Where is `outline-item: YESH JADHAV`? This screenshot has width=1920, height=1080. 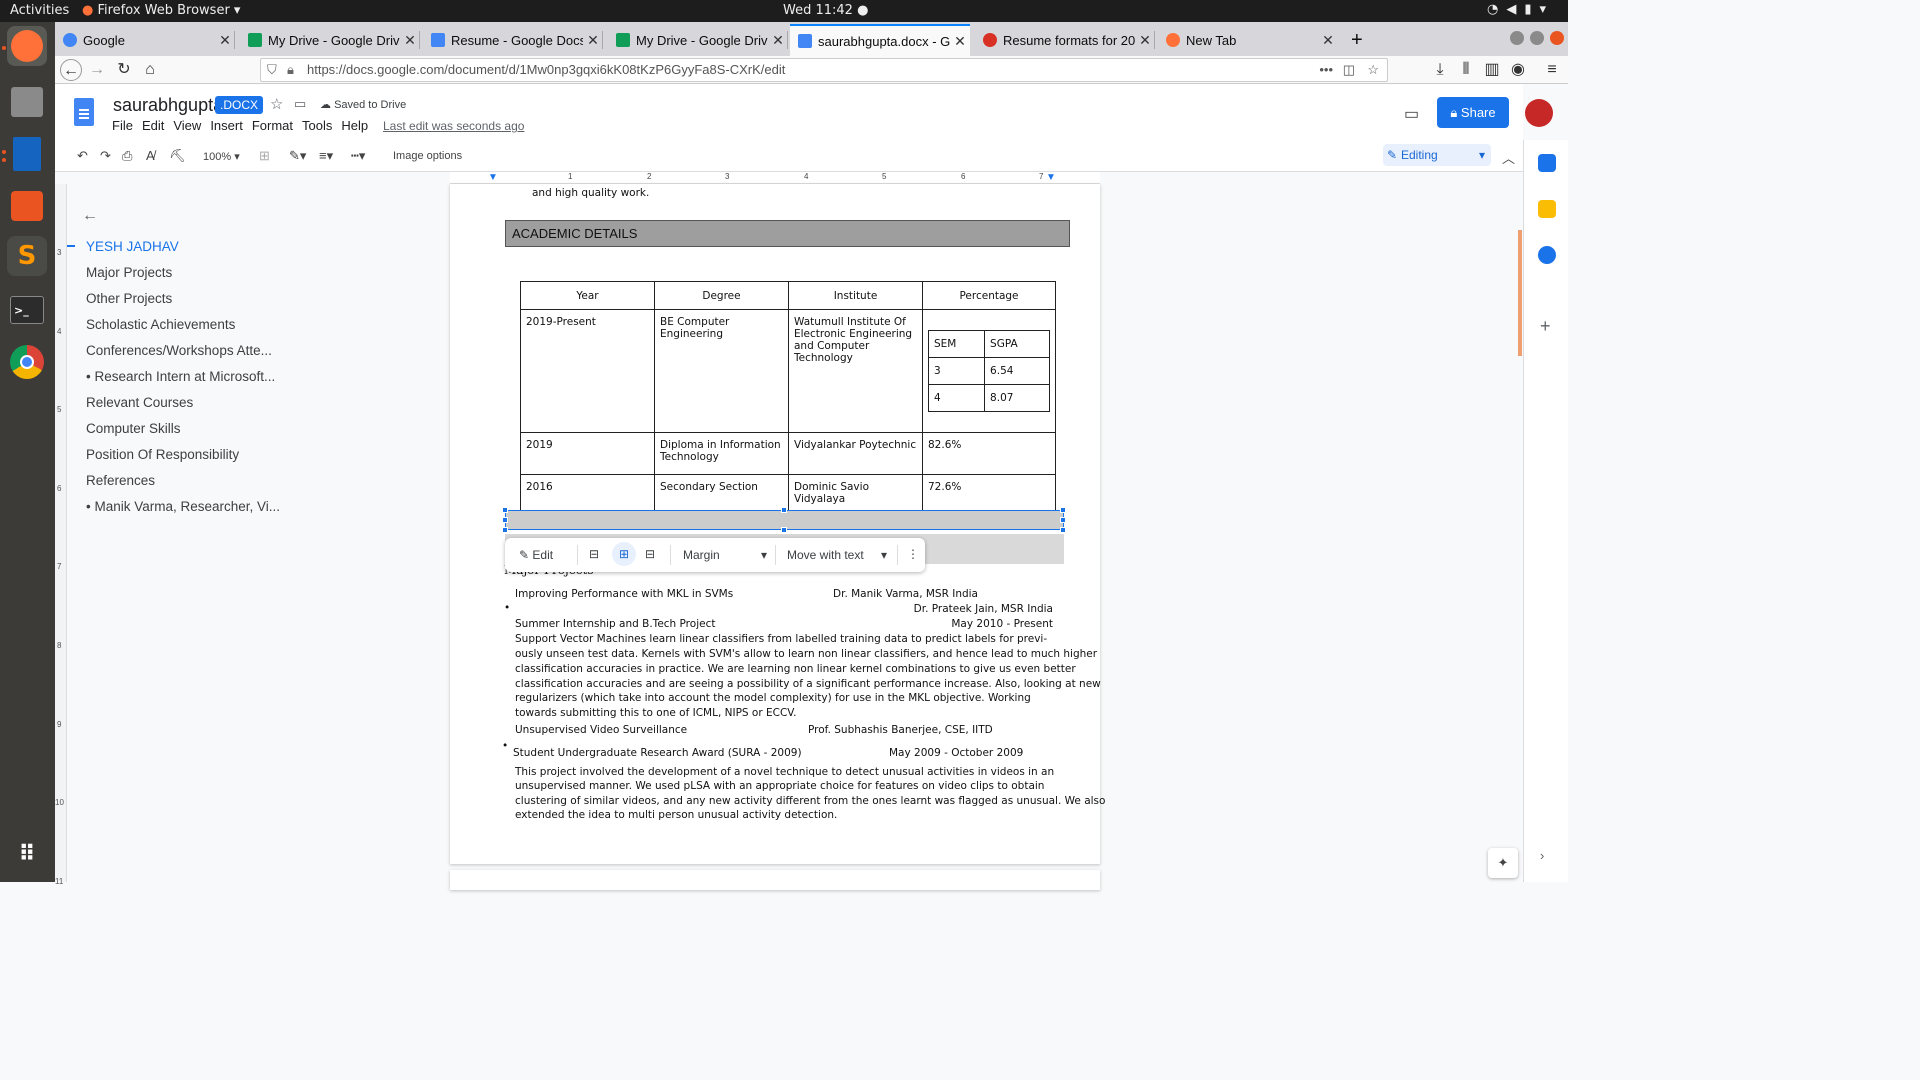 outline-item: YESH JADHAV is located at coordinates (132, 246).